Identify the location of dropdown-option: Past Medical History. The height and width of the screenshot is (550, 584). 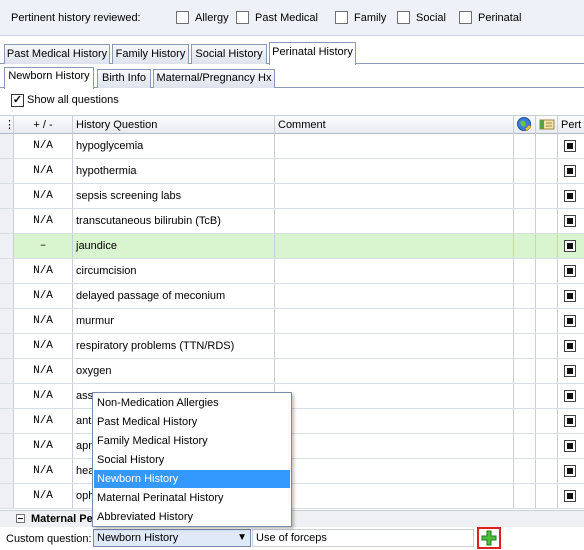
(192, 422).